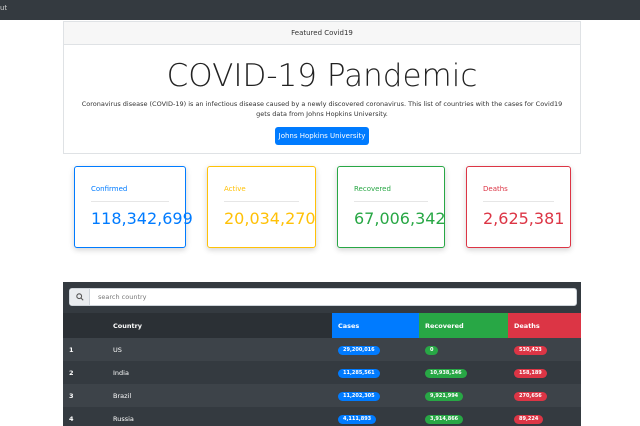 The height and width of the screenshot is (426, 640). What do you see at coordinates (357, 419) in the screenshot?
I see `cases-badge: 4,111,893` at bounding box center [357, 419].